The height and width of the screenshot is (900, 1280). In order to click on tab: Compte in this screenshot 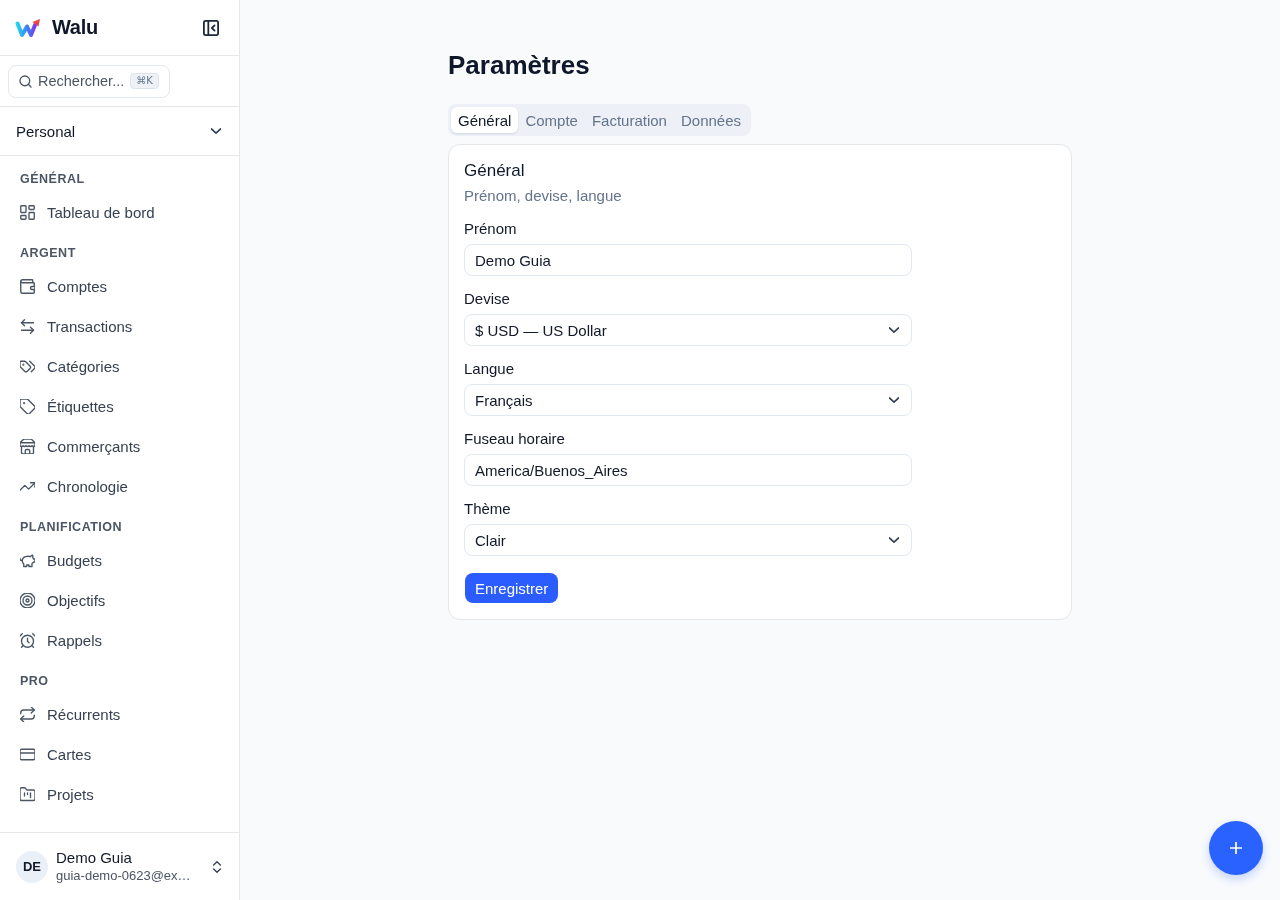, I will do `click(551, 120)`.